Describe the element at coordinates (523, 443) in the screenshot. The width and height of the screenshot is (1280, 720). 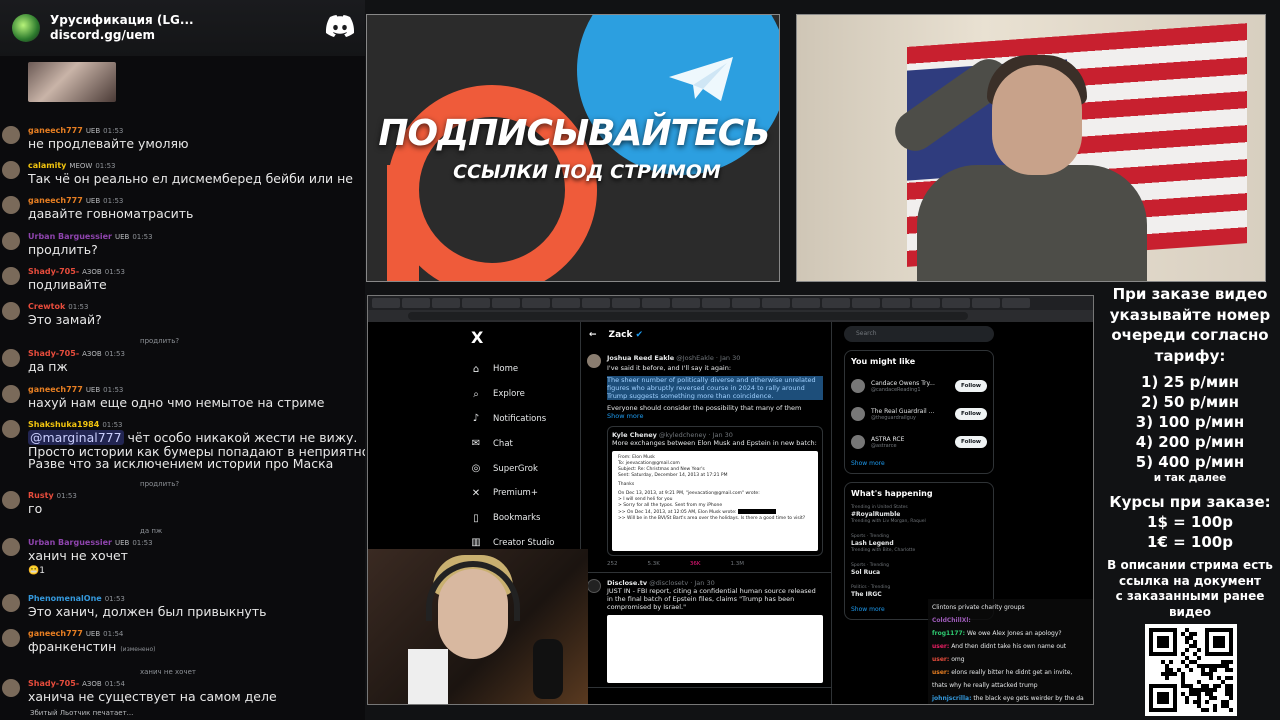
I see `nav-item-chat: ✉ Chat` at that location.